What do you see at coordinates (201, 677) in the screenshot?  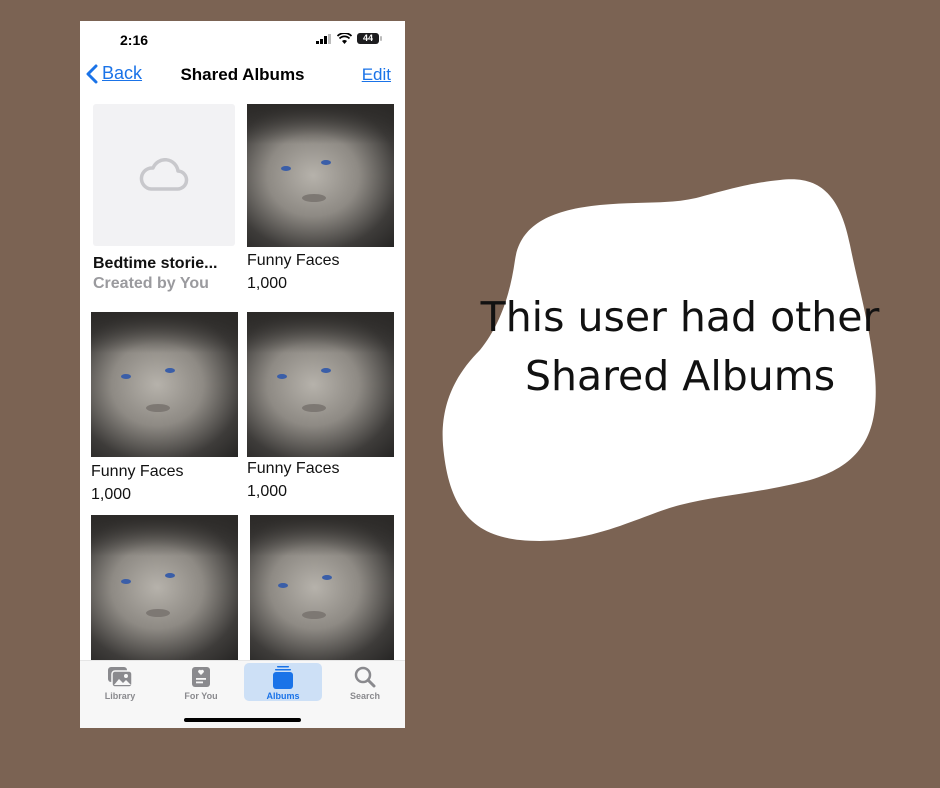 I see `for-you-icon` at bounding box center [201, 677].